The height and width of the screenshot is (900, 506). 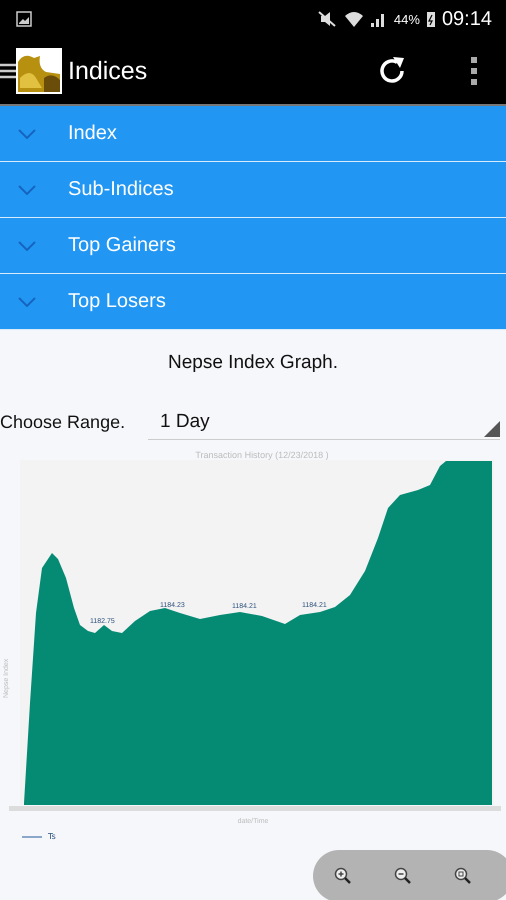 What do you see at coordinates (354, 19) in the screenshot?
I see `wifi-icon` at bounding box center [354, 19].